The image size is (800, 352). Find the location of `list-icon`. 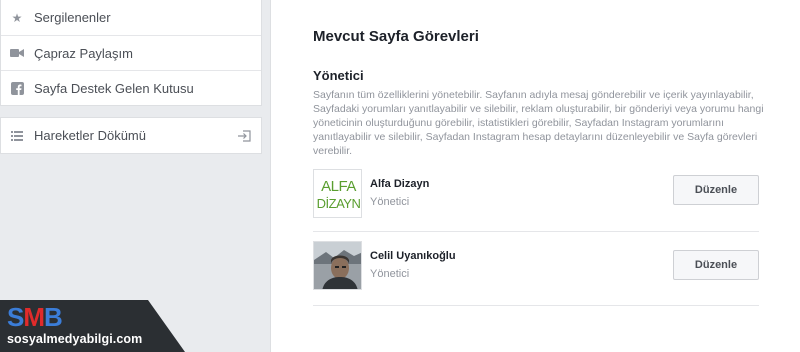

list-icon is located at coordinates (17, 136).